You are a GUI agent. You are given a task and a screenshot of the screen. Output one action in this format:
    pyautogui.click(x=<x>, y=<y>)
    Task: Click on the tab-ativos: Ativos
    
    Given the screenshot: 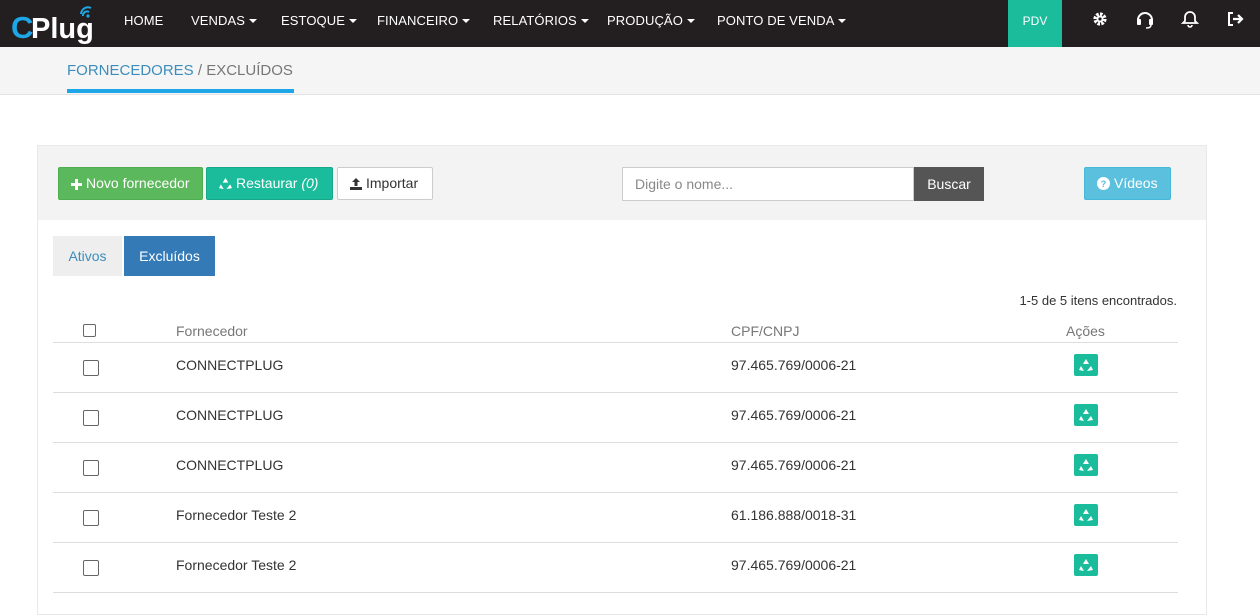 What is the action you would take?
    pyautogui.click(x=87, y=256)
    